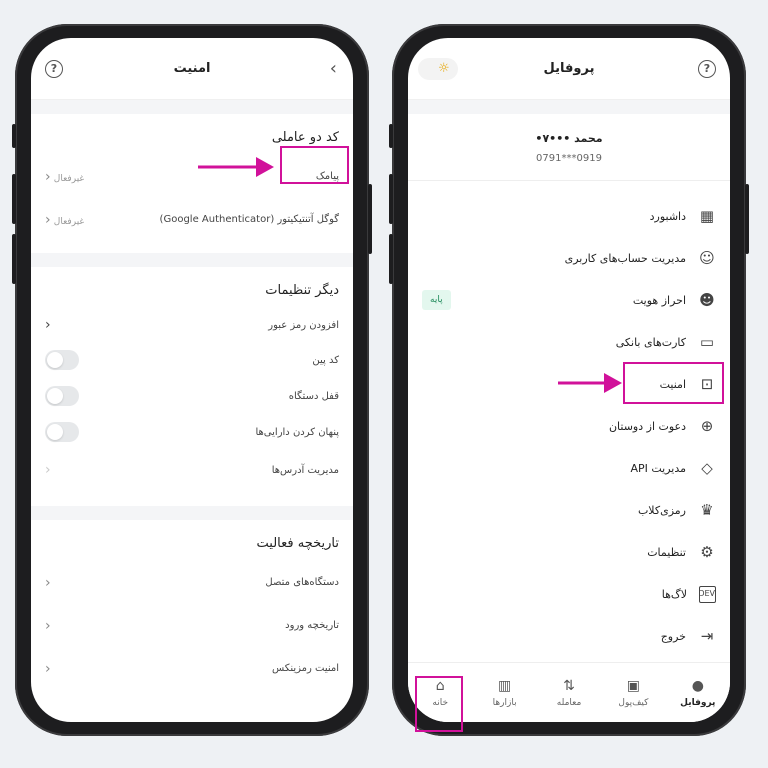 This screenshot has width=768, height=768. I want to click on device-lock-toggle, so click(62, 396).